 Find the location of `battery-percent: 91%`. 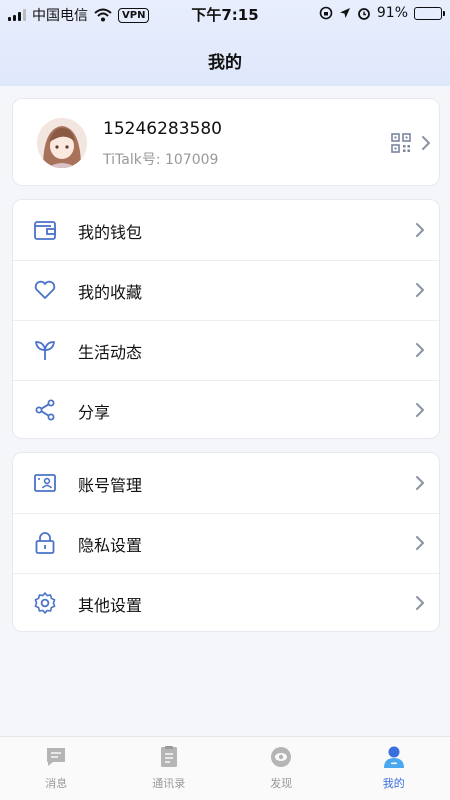

battery-percent: 91% is located at coordinates (392, 13).